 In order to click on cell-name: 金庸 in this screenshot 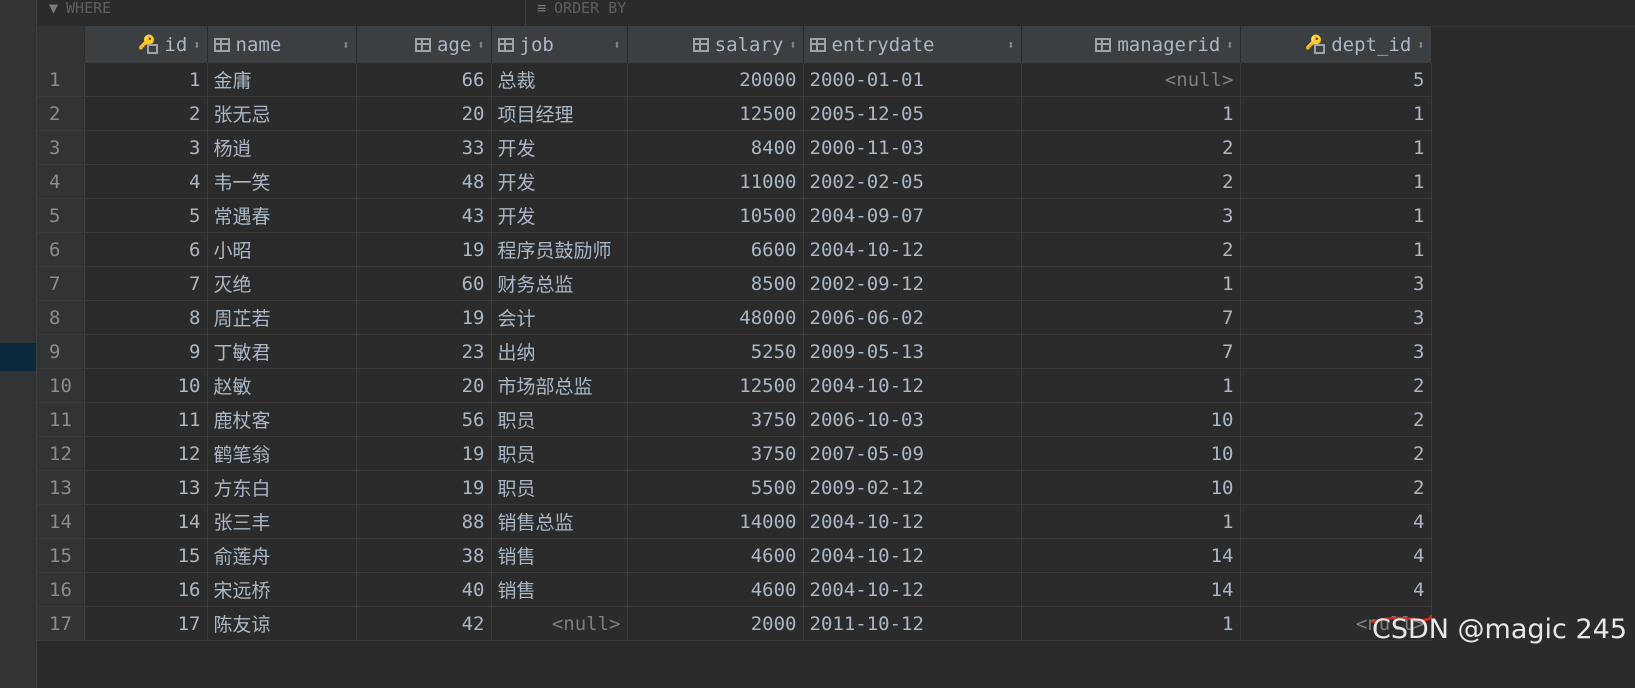, I will do `click(282, 80)`.